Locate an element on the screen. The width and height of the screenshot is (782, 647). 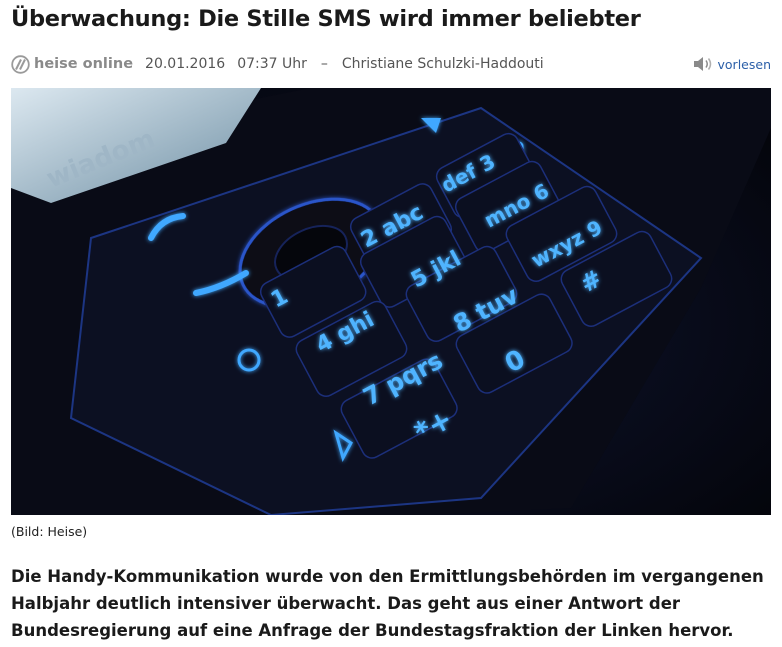
read-aloud-button: vorlesen is located at coordinates (732, 64).